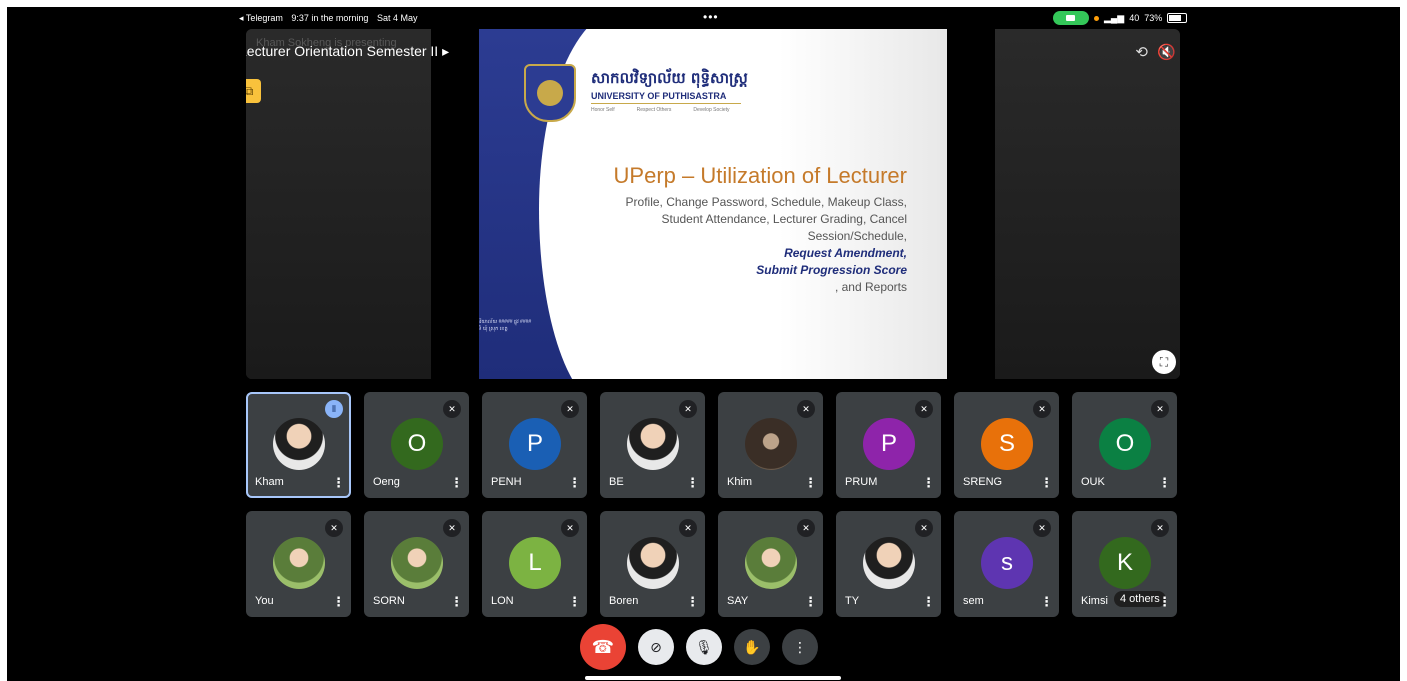 The height and width of the screenshot is (681, 1407). I want to click on participant-tile: K ✕ Kimsi 4 others ⋮, so click(1124, 564).